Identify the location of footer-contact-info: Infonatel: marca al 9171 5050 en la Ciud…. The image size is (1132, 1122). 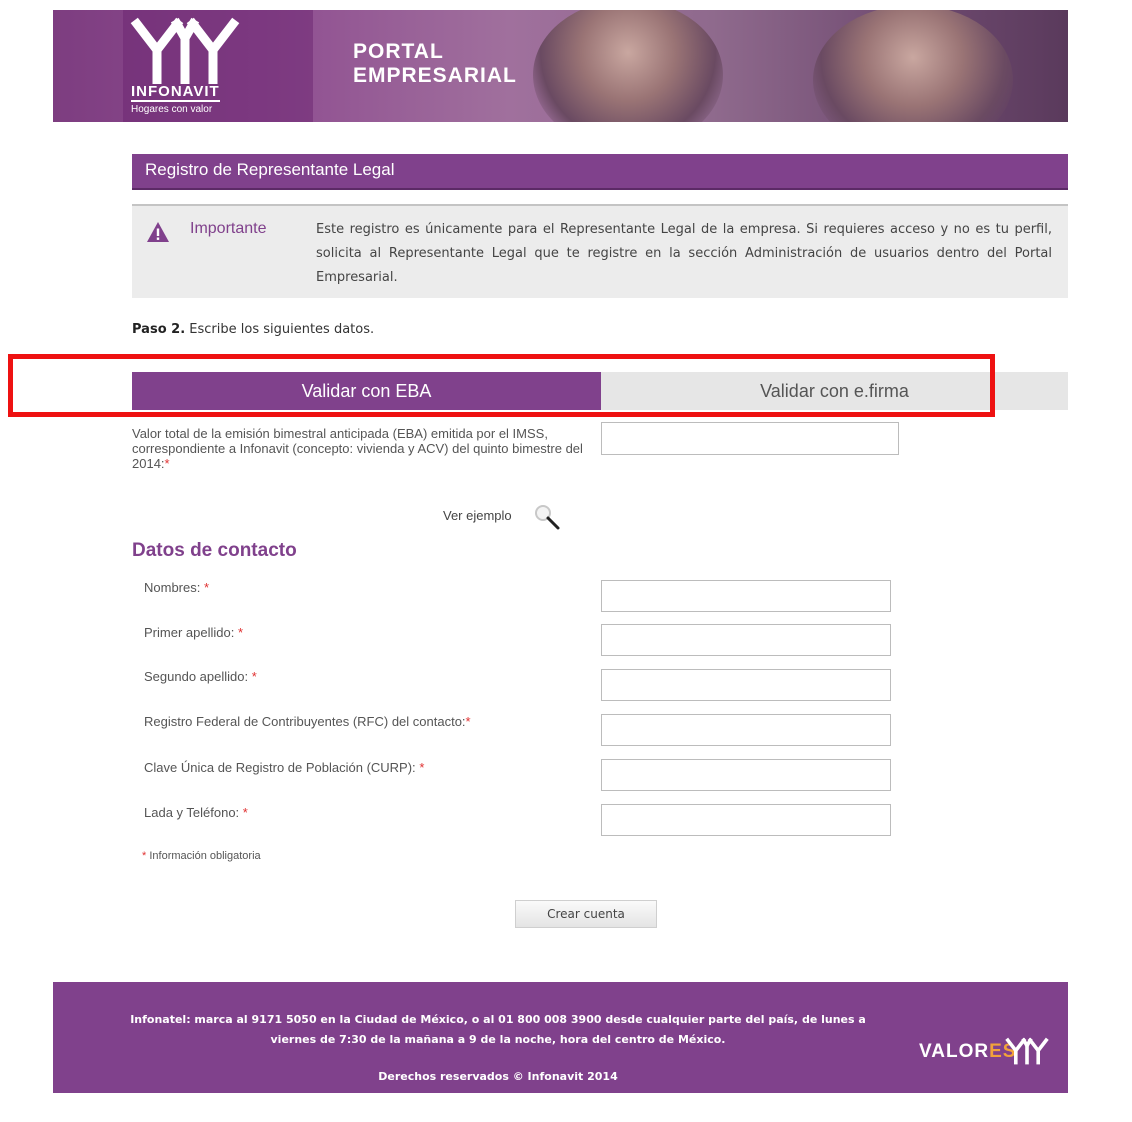
(498, 1030).